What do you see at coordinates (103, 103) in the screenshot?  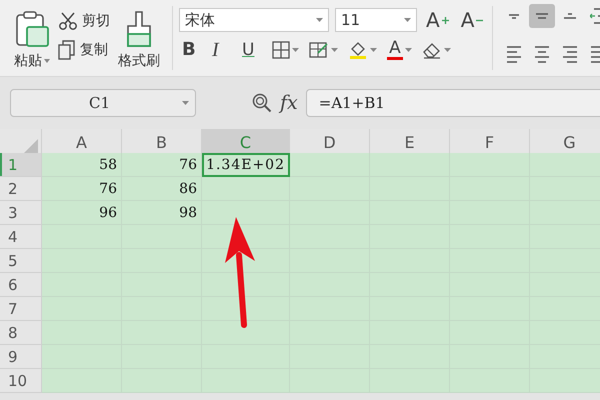 I see `name-box: C1` at bounding box center [103, 103].